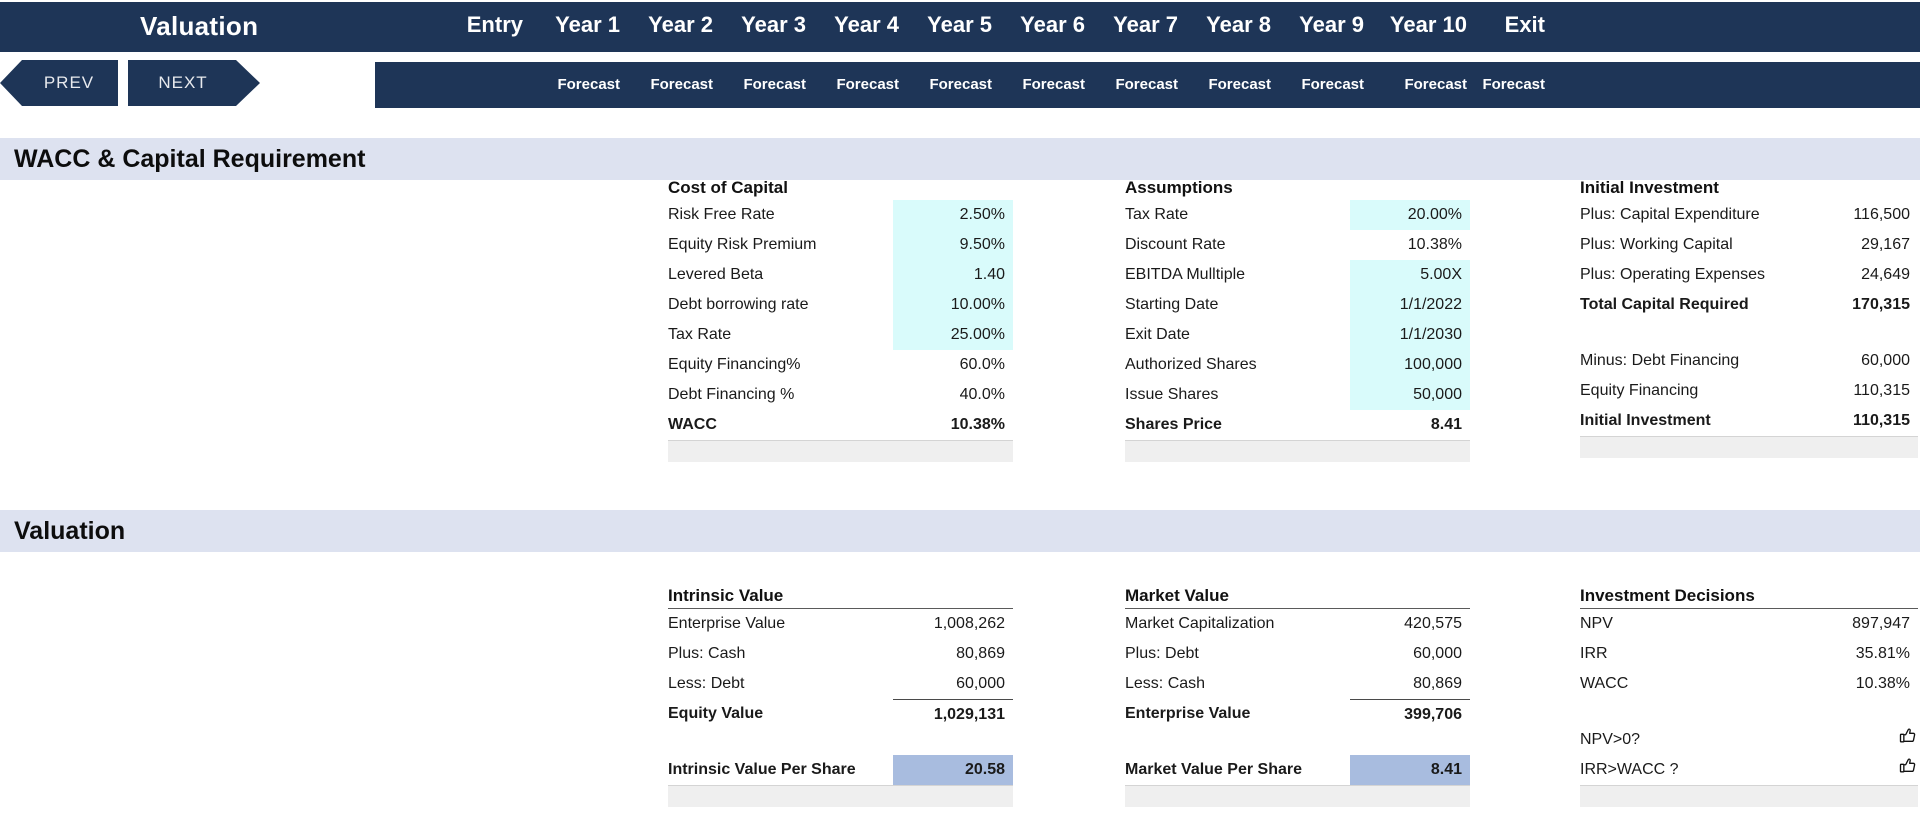  Describe the element at coordinates (1495, 25) in the screenshot. I see `year-header-exit: Exit` at that location.